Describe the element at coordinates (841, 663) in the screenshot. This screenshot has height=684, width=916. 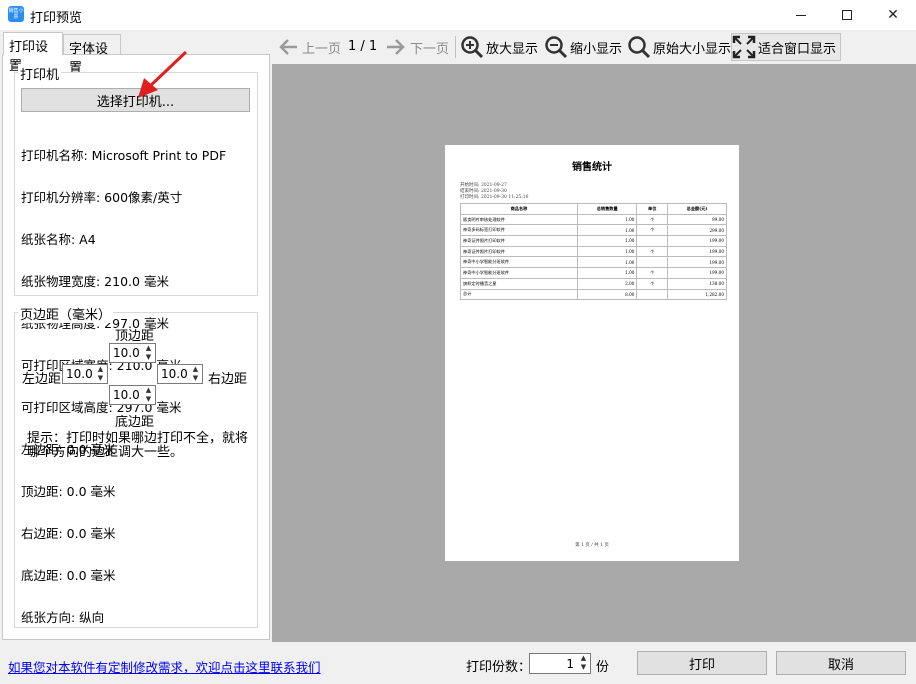
I see `cancel-button: 取消` at that location.